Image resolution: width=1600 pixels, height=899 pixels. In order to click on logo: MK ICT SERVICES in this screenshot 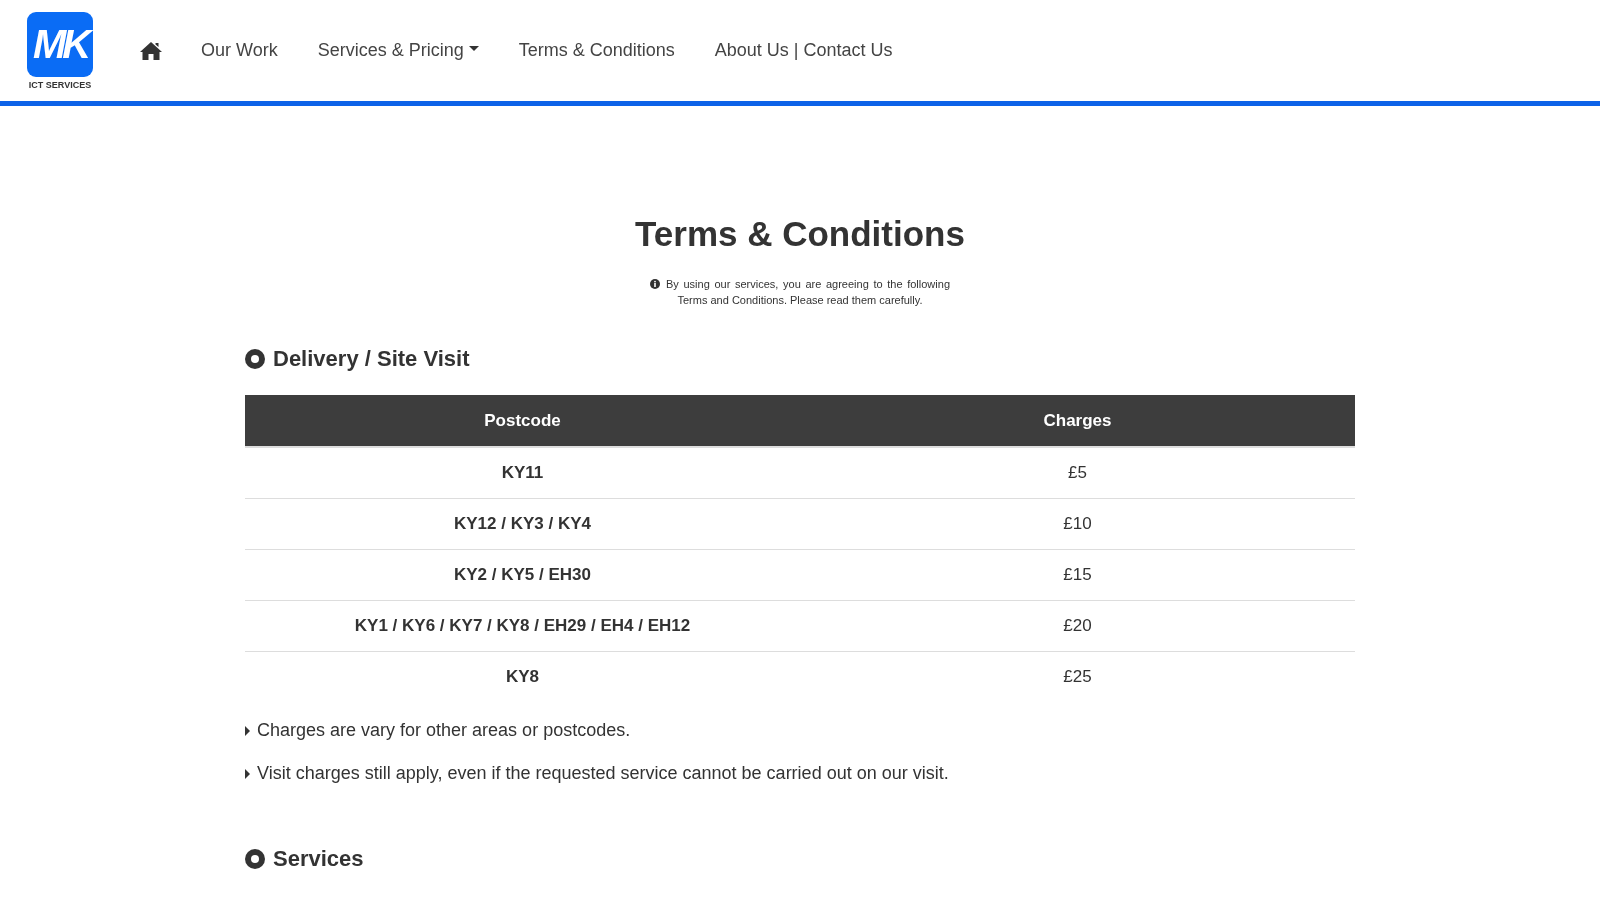, I will do `click(60, 50)`.